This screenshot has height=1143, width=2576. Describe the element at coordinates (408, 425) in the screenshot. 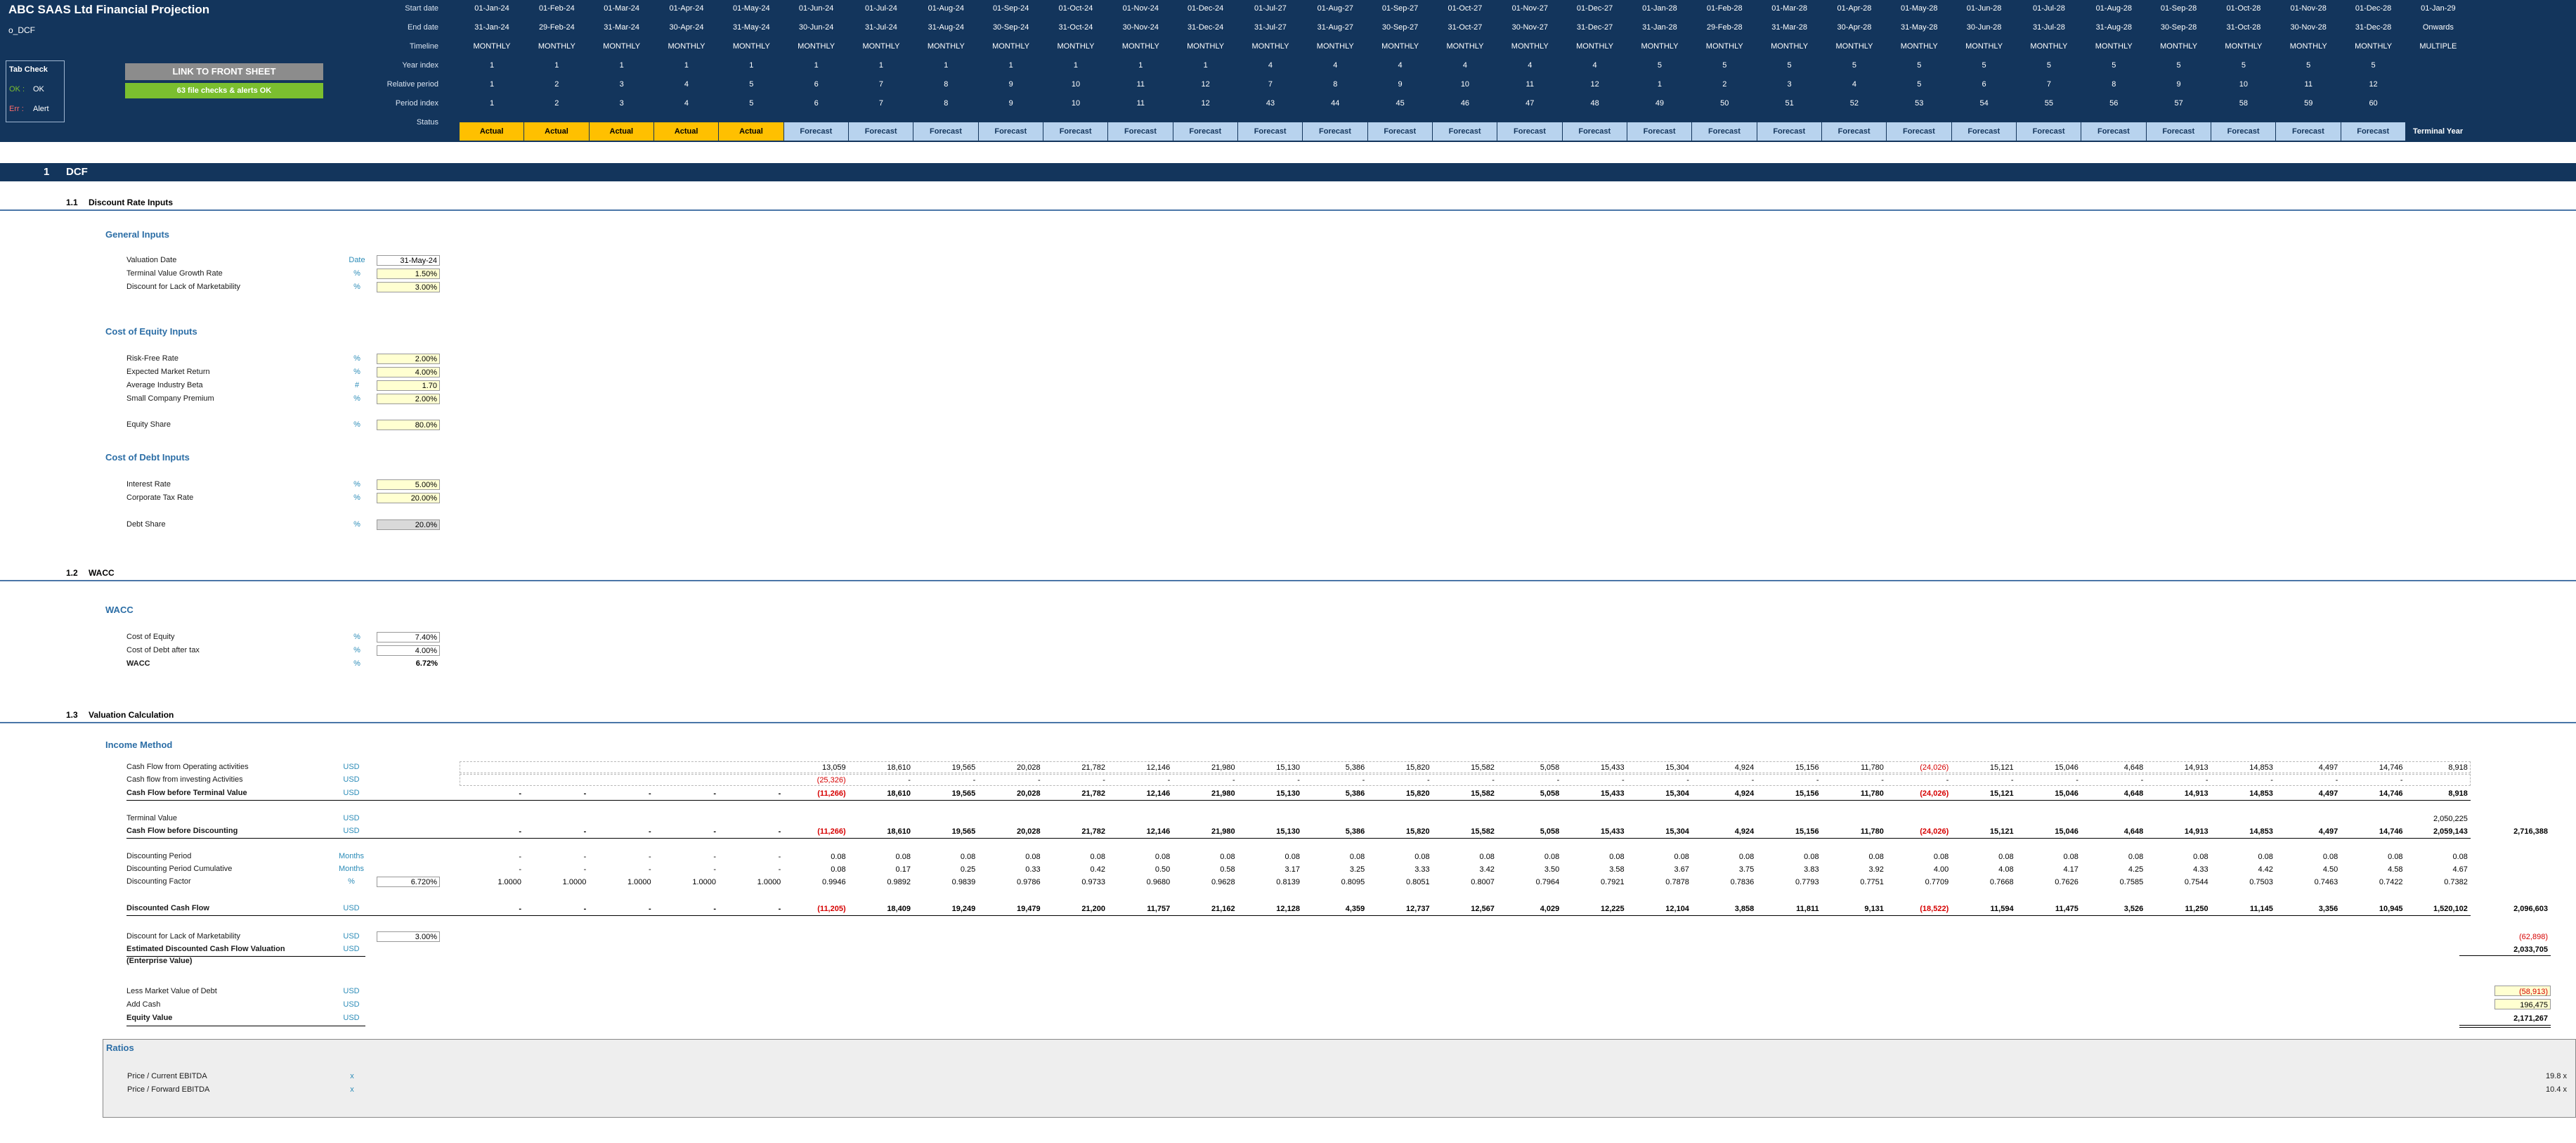

I see `equity-share-field: 80.0%` at that location.